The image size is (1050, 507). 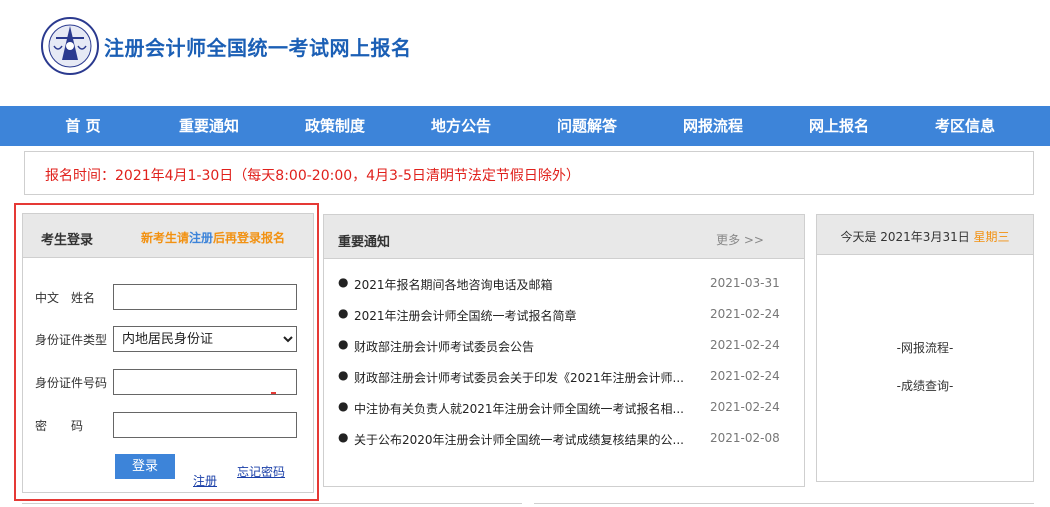 I want to click on login-panel-header: 考生登录 新考生请注册后再登录报名, so click(x=168, y=236).